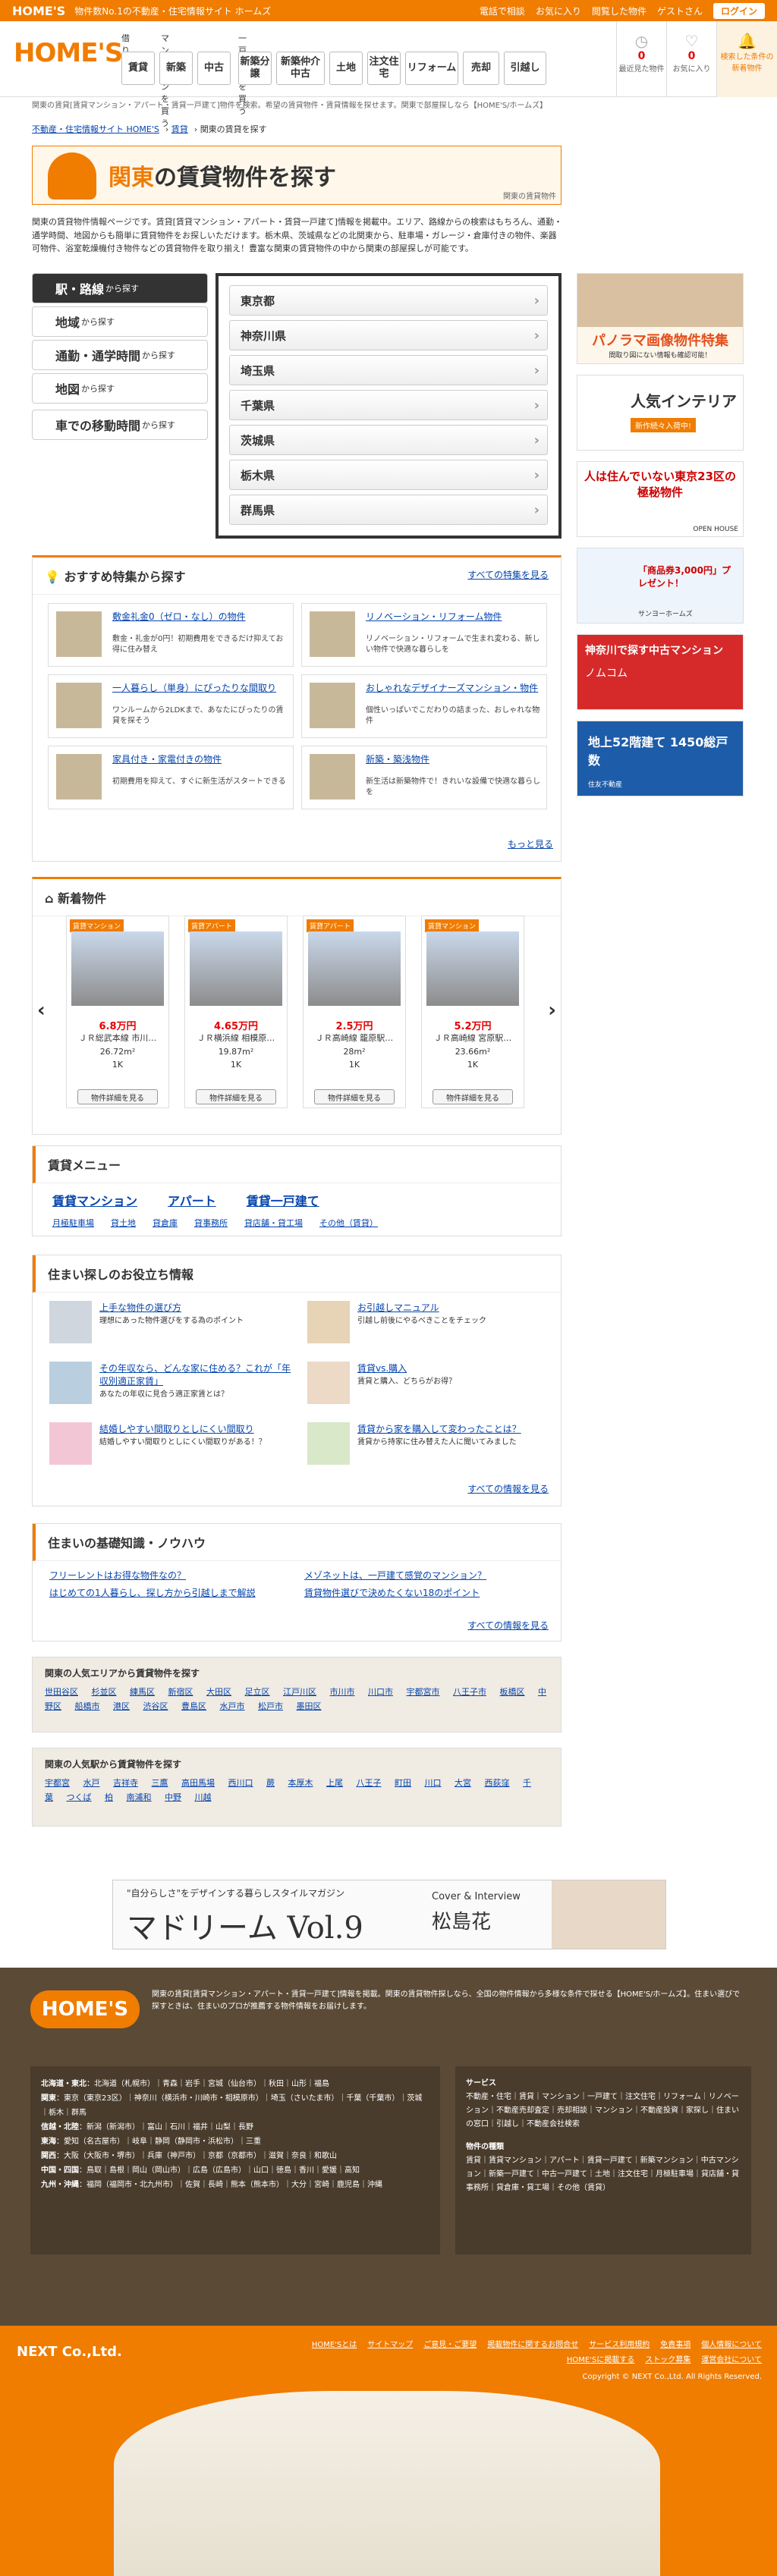 The image size is (777, 2576). What do you see at coordinates (530, 843) in the screenshot?
I see `featured-more-link: もっと見る` at bounding box center [530, 843].